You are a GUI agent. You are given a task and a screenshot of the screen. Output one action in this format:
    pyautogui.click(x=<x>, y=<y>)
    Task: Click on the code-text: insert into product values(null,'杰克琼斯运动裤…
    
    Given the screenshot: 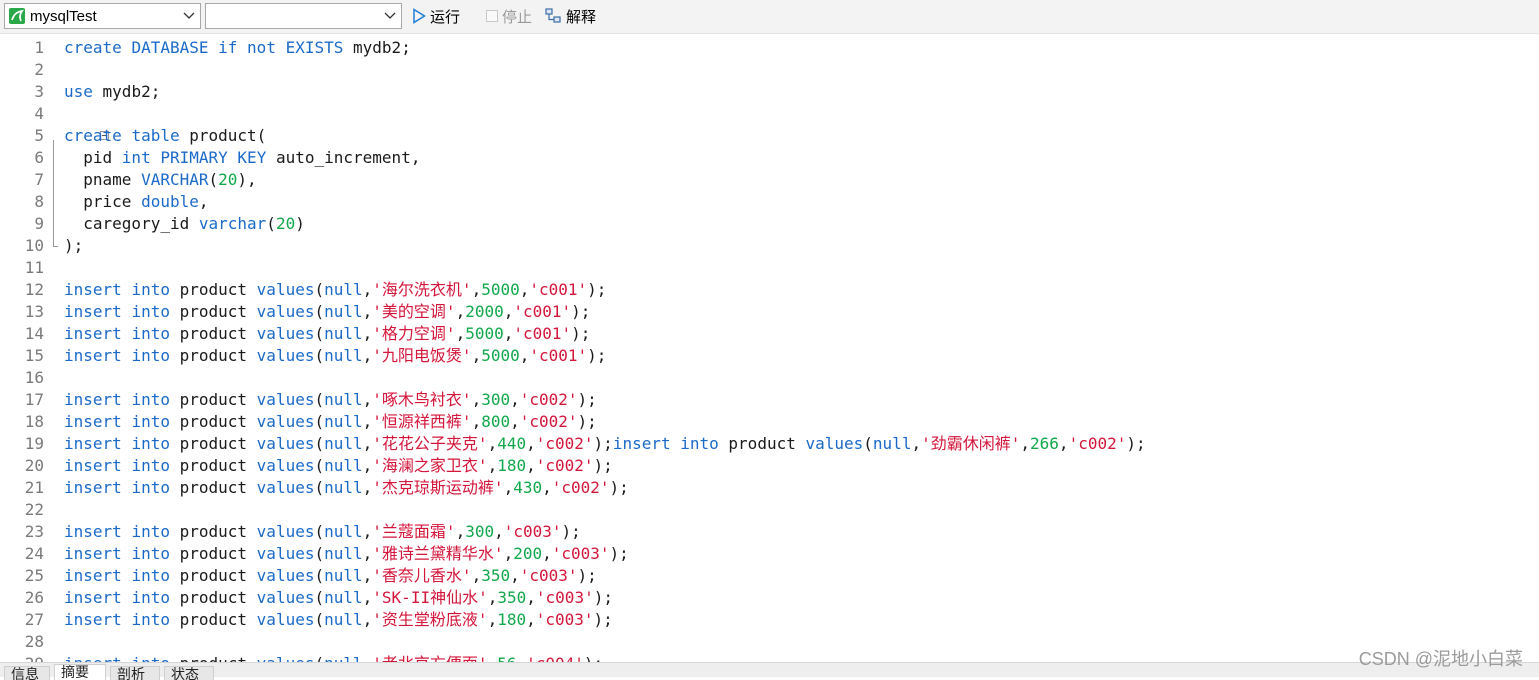 What is the action you would take?
    pyautogui.click(x=346, y=488)
    